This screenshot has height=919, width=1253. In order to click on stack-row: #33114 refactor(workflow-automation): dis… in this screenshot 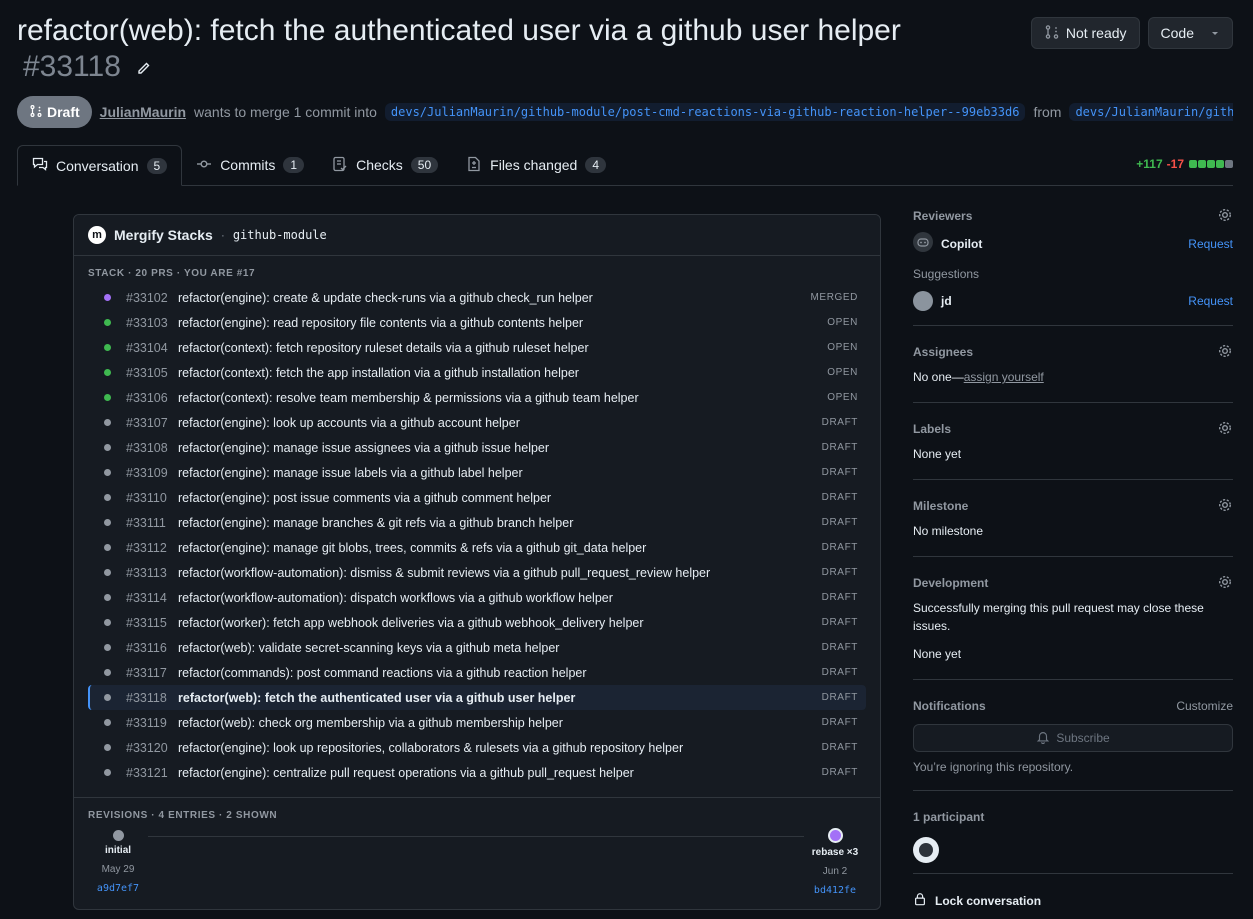, I will do `click(477, 597)`.